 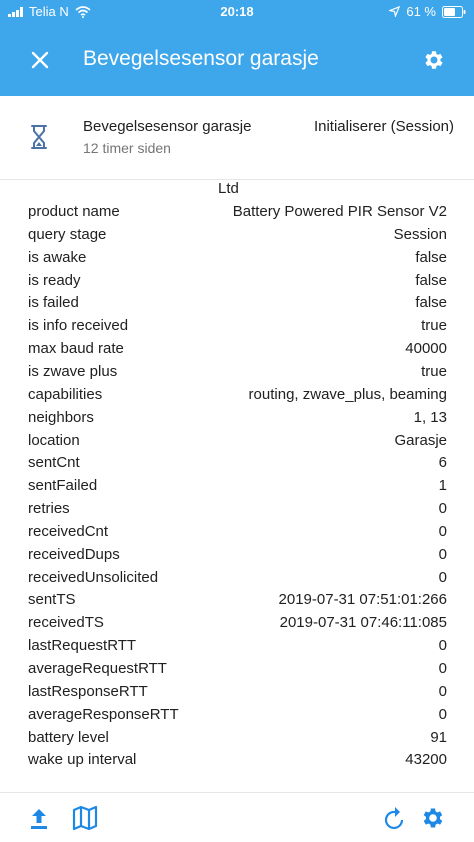 What do you see at coordinates (237, 602) in the screenshot?
I see `attribute-row: sentTS 2019-07-31 07:51:01:266` at bounding box center [237, 602].